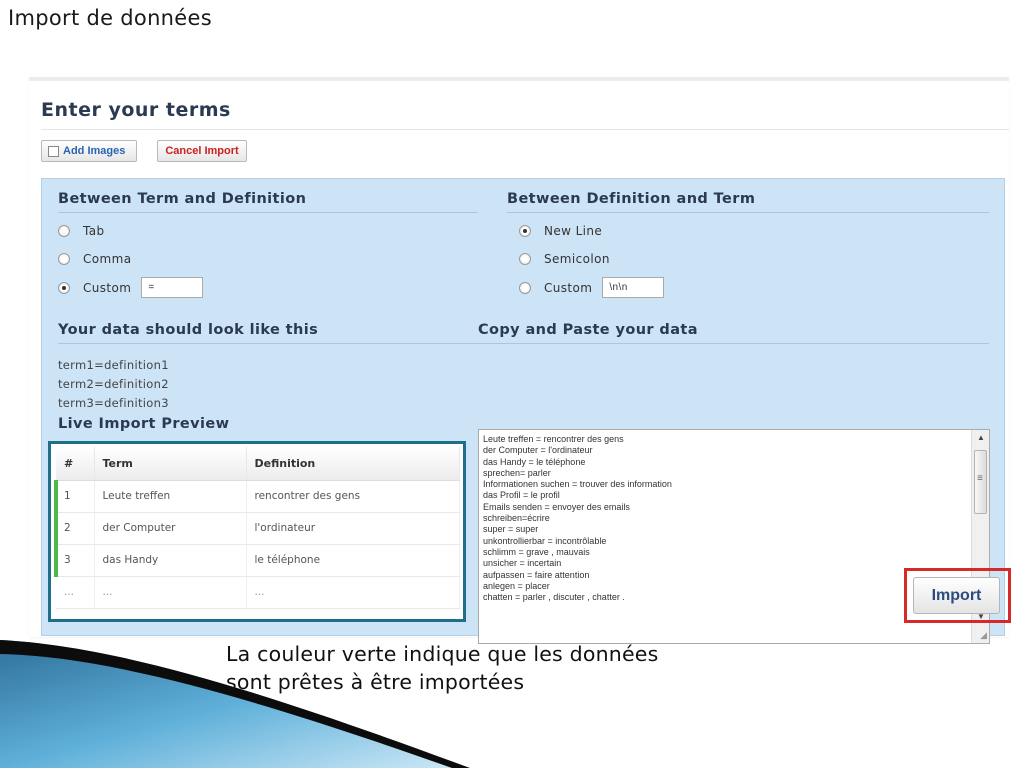 The width and height of the screenshot is (1024, 768). I want to click on paste-heading: Copy and Paste your data, so click(588, 330).